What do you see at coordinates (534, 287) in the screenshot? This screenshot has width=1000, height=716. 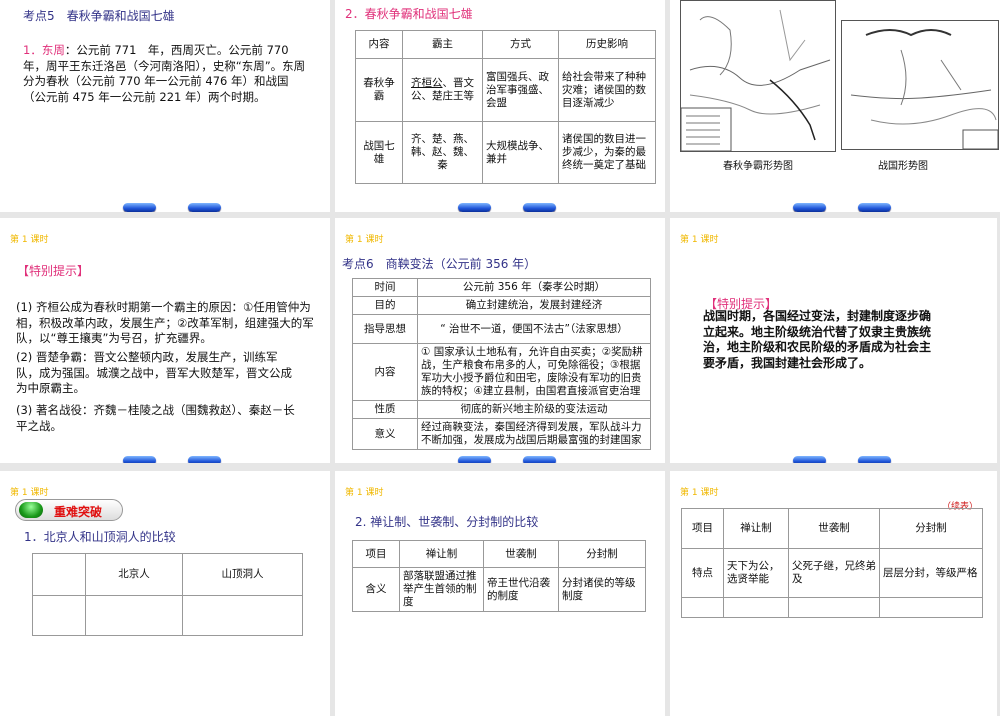 I see `row-value: 公元前 356 年（秦孝公时期）` at bounding box center [534, 287].